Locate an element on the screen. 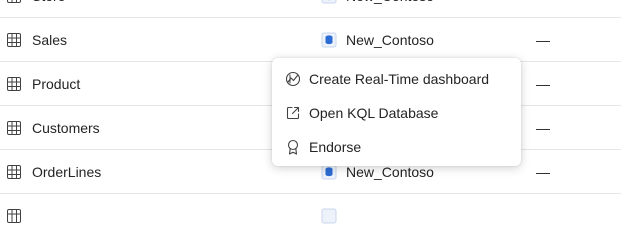  table-row: Store New_Contoso is located at coordinates (310, 9).